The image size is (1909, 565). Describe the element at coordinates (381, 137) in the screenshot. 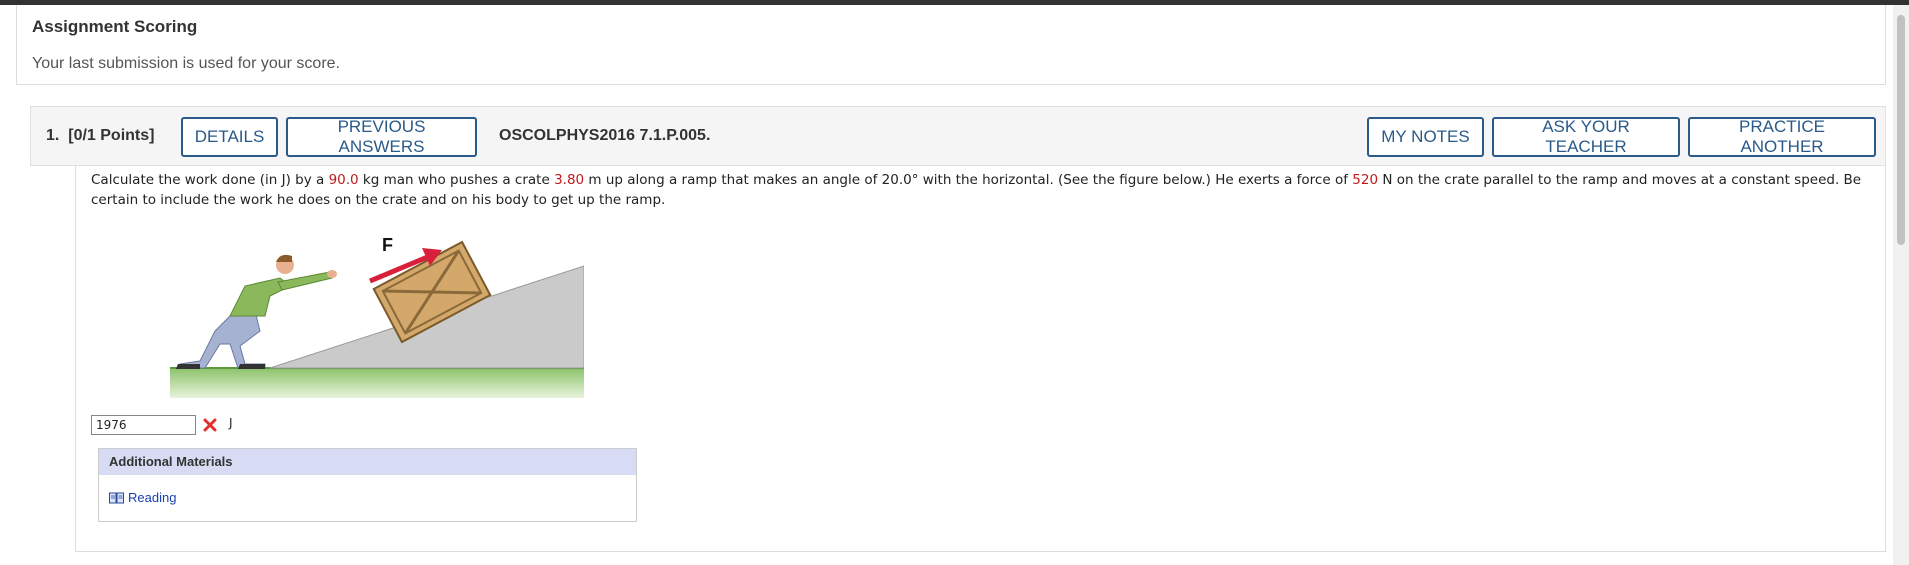

I see `previous-answers-button: PREVIOUS ANSWERS` at that location.